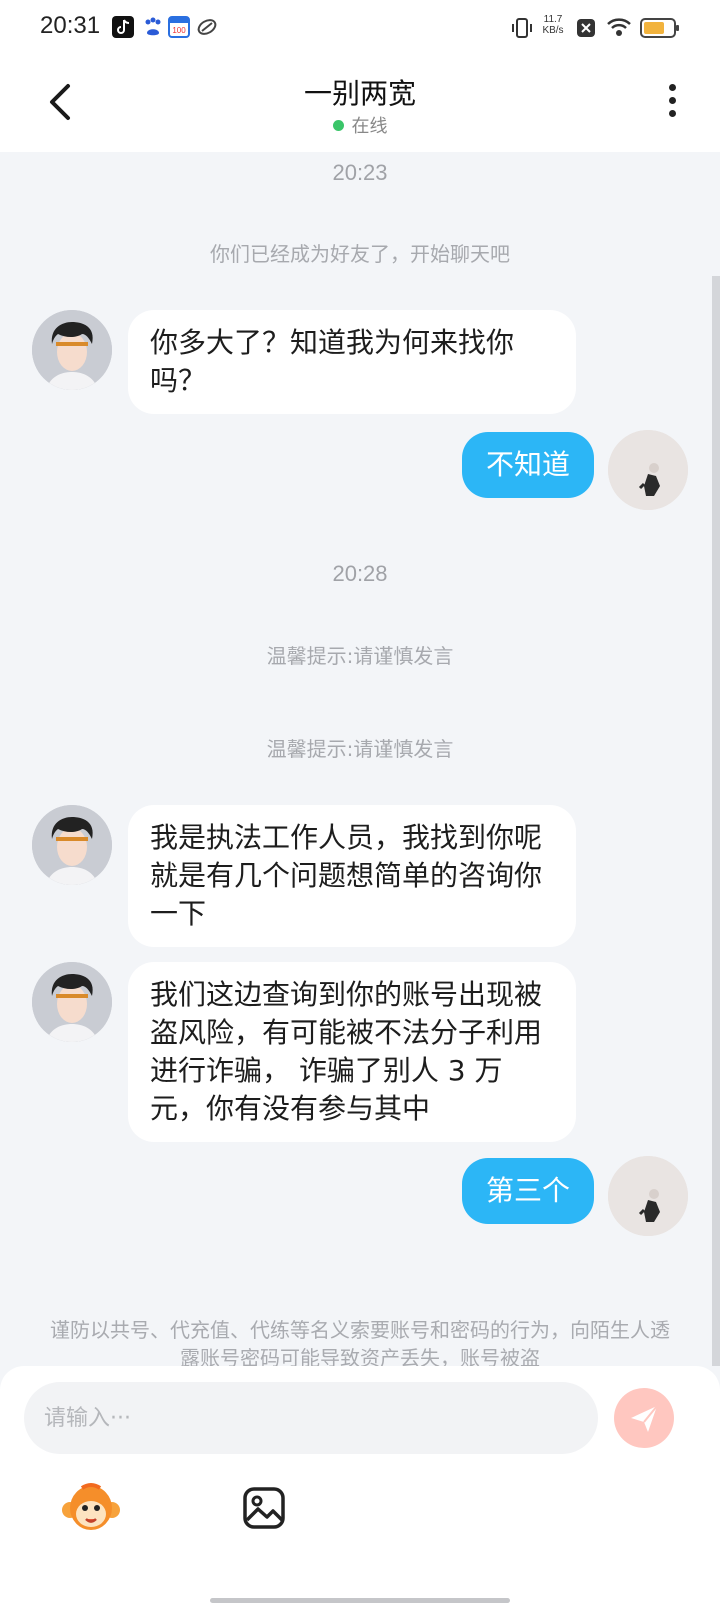 The image size is (720, 1612). What do you see at coordinates (660, 30) in the screenshot?
I see `battery-icon` at bounding box center [660, 30].